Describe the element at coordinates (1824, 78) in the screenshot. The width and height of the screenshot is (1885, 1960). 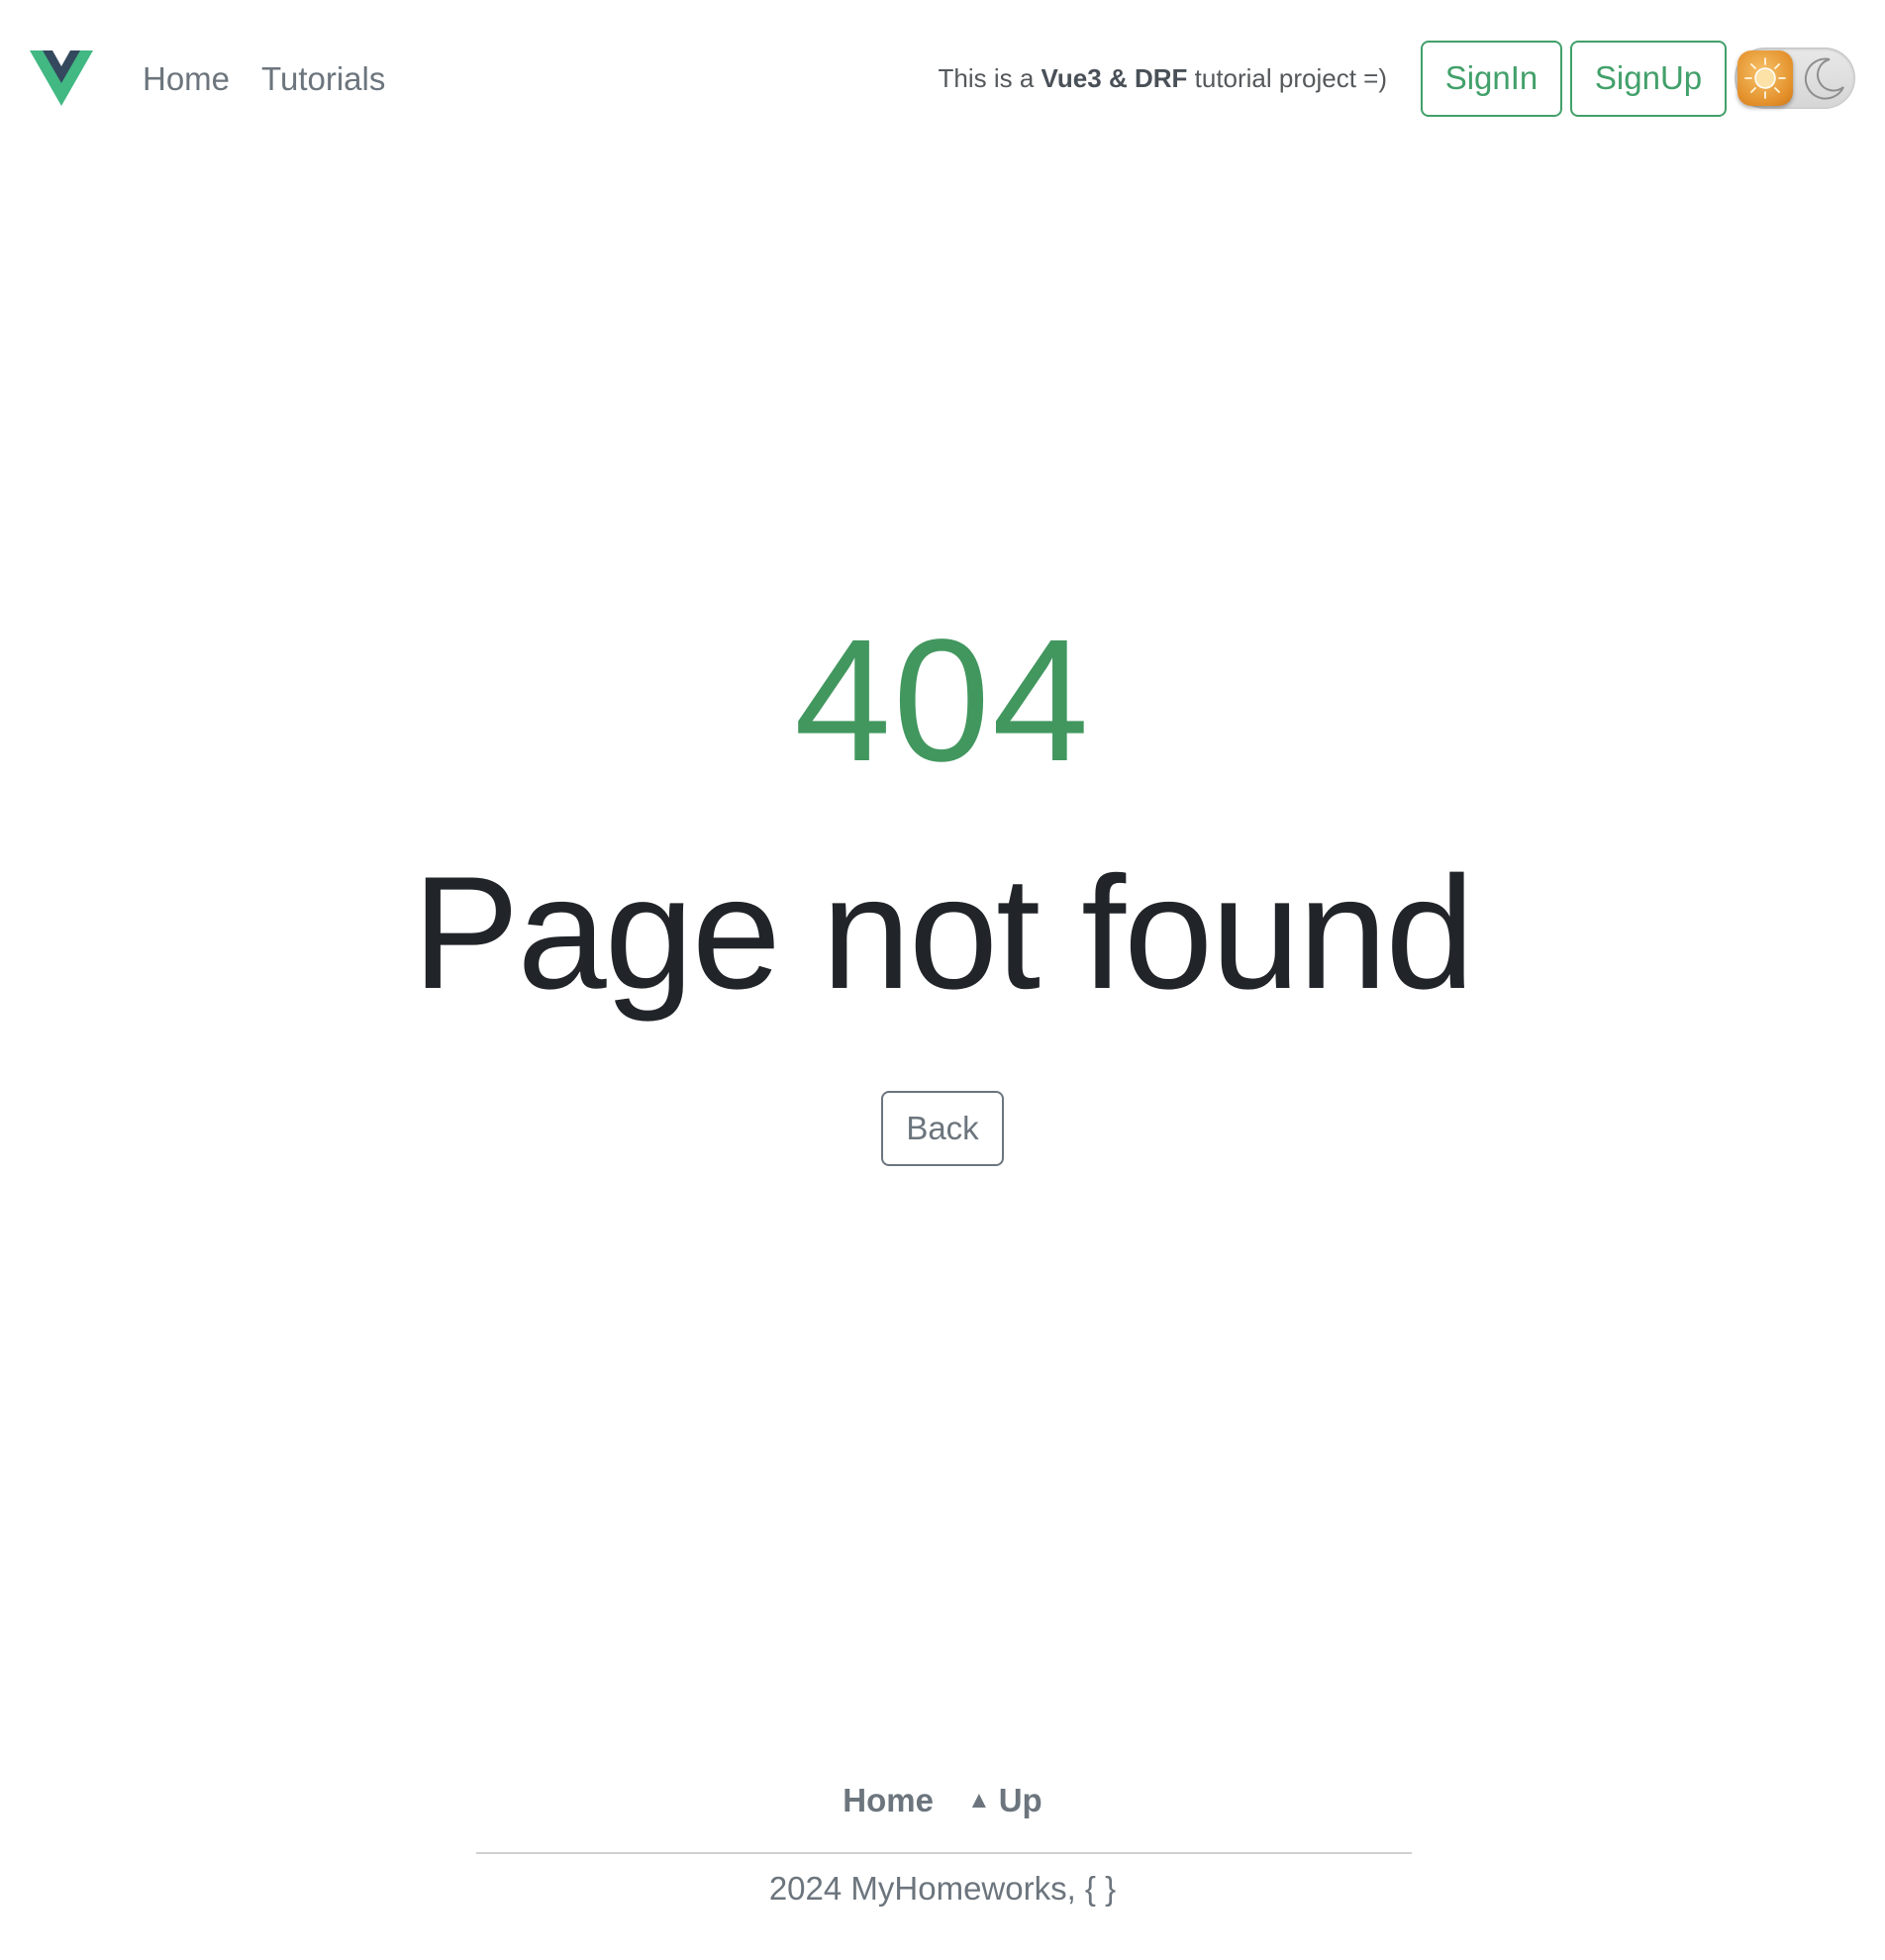
I see `moon-icon` at that location.